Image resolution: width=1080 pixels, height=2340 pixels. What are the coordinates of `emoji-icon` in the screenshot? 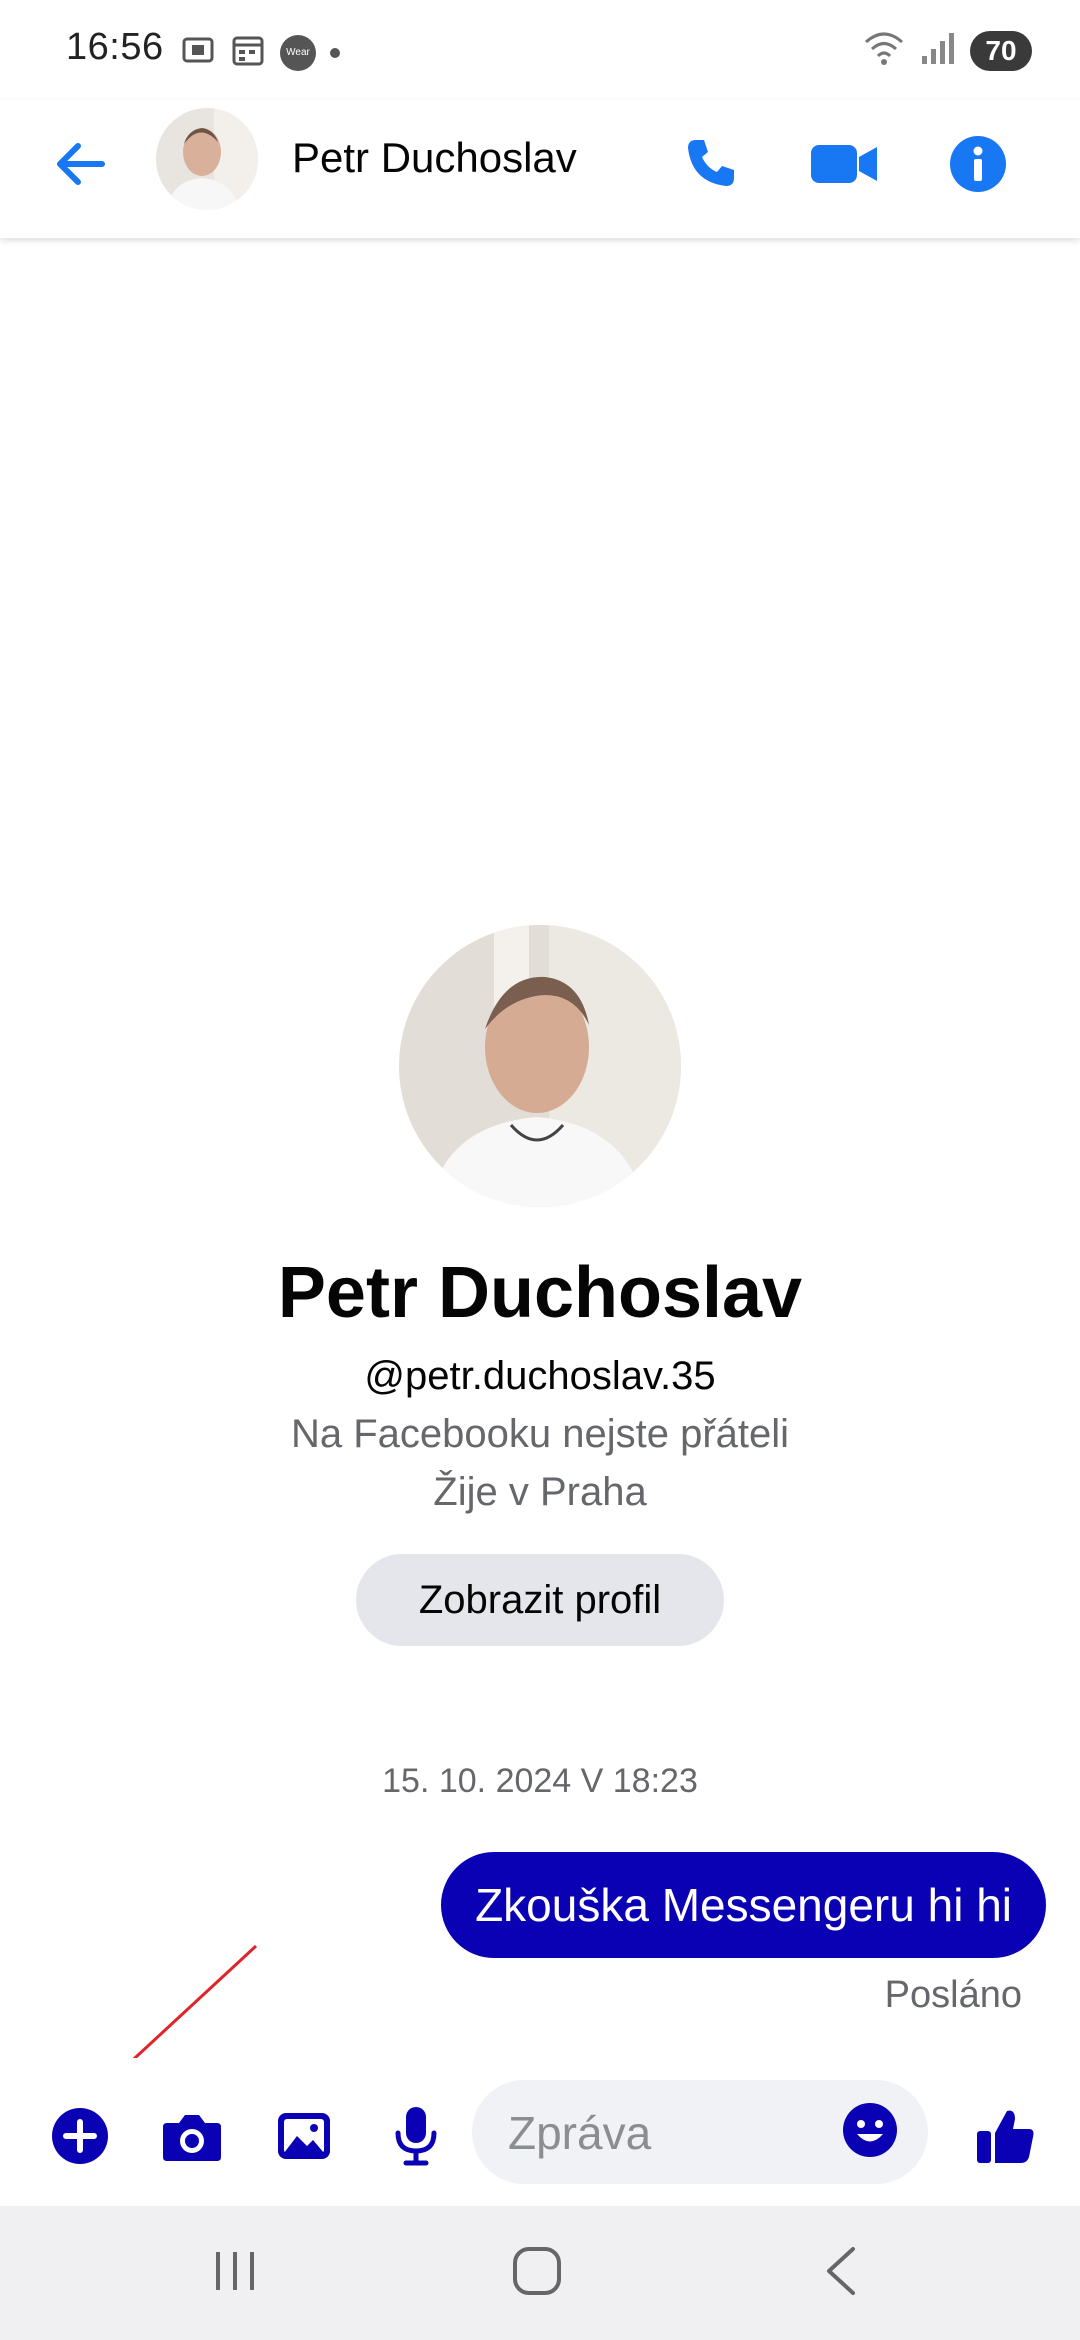 It's located at (870, 2132).